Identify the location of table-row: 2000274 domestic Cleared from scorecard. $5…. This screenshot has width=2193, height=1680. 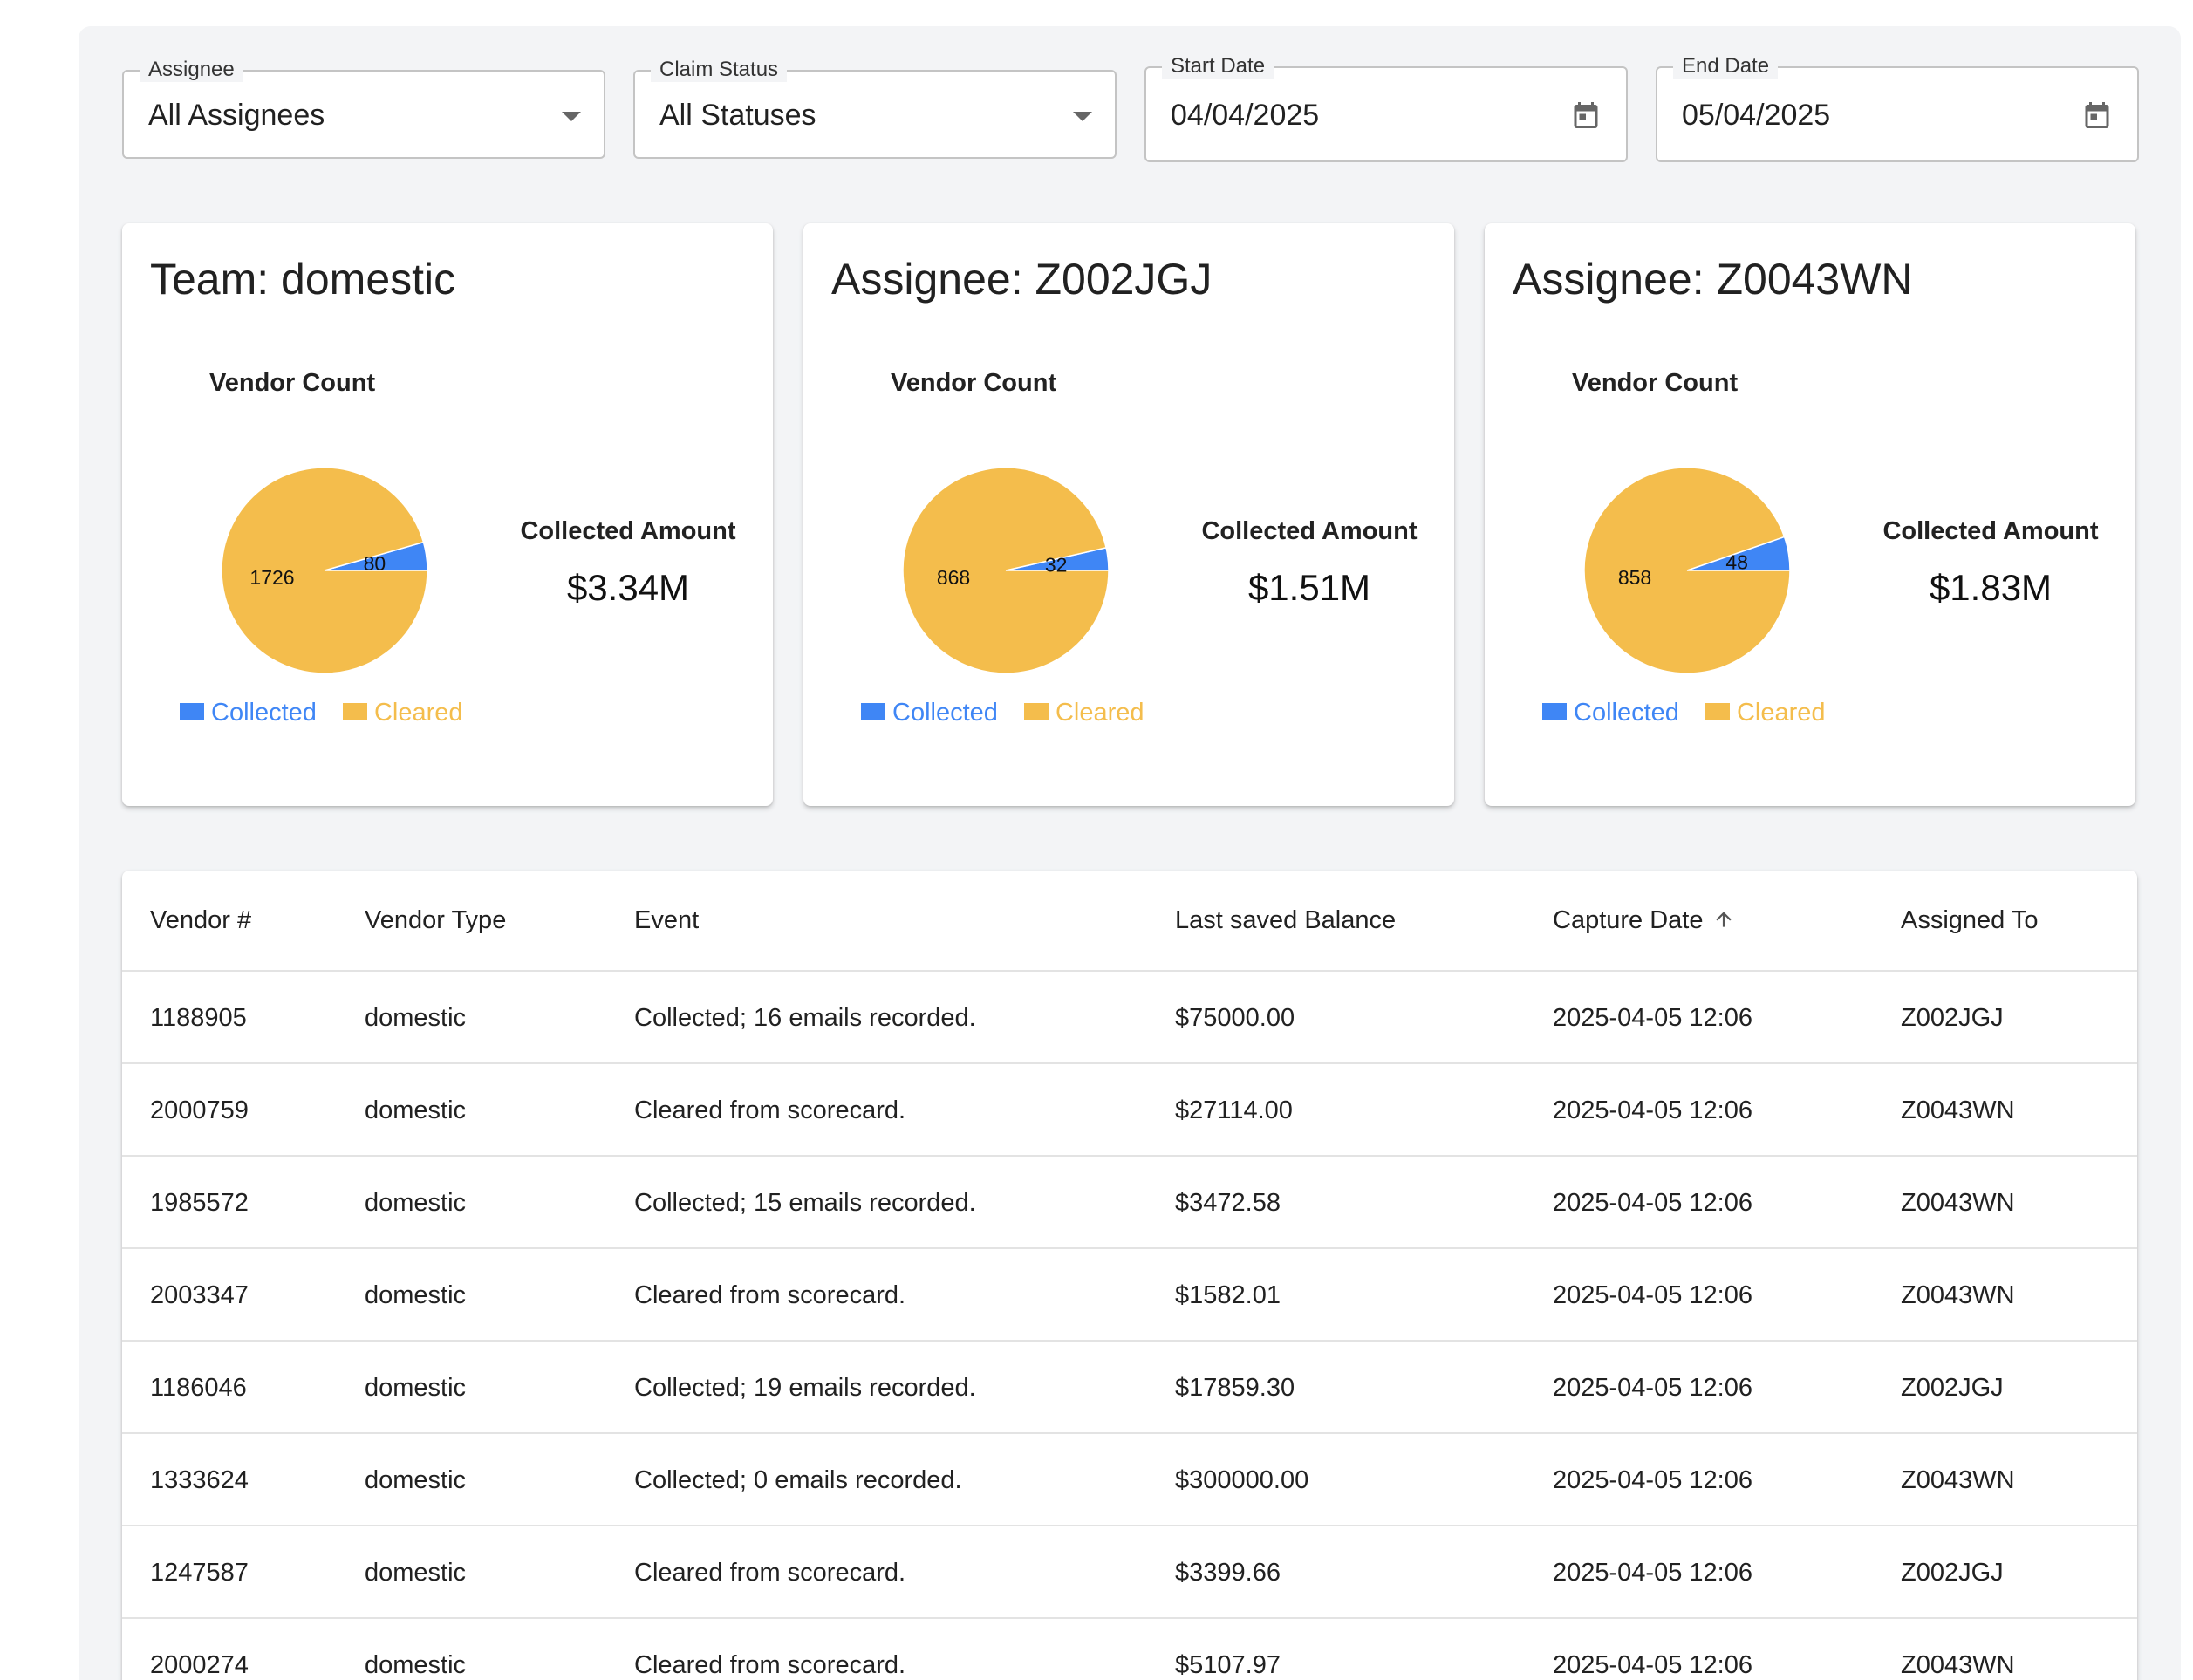
(1129, 1649).